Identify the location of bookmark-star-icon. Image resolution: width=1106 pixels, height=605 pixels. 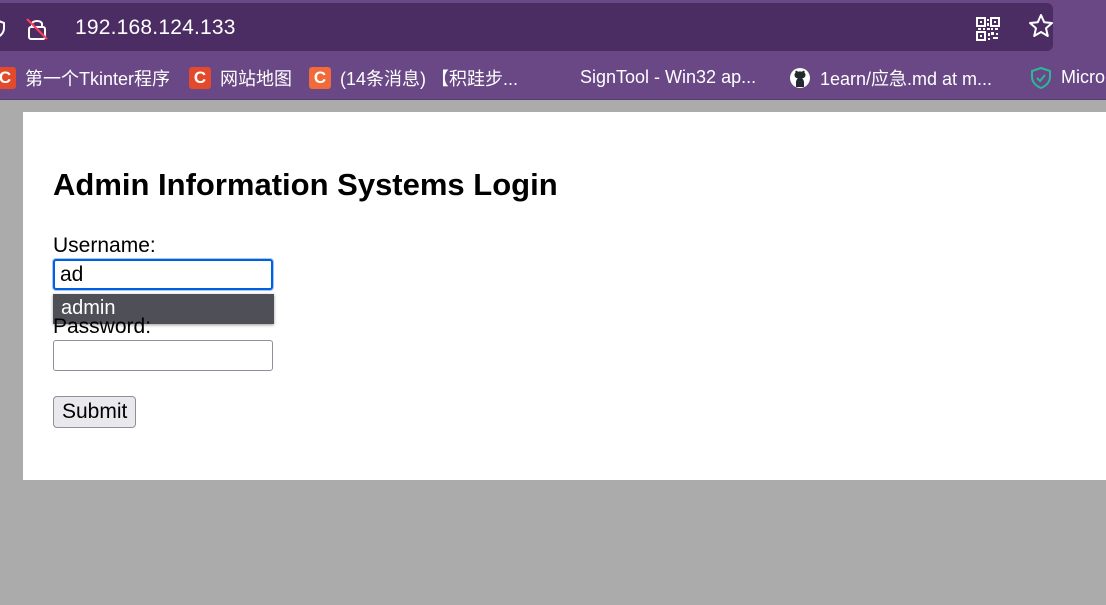
(1041, 26).